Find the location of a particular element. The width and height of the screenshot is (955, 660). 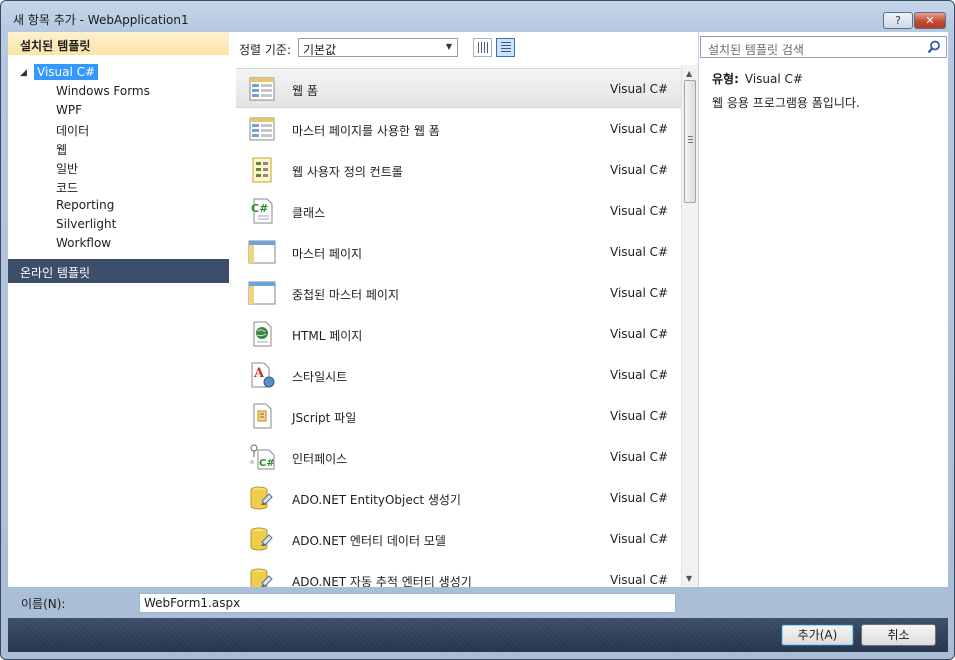

details-view-button is located at coordinates (505, 47).